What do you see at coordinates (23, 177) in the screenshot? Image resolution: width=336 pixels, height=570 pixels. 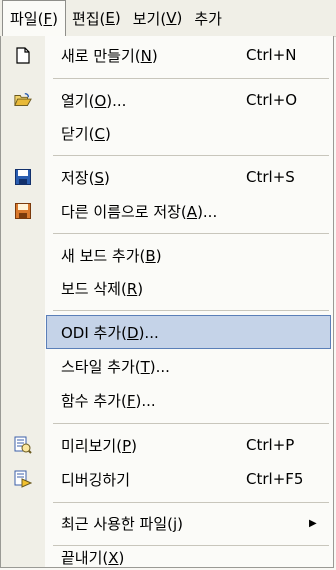 I see `save-disk-icon` at bounding box center [23, 177].